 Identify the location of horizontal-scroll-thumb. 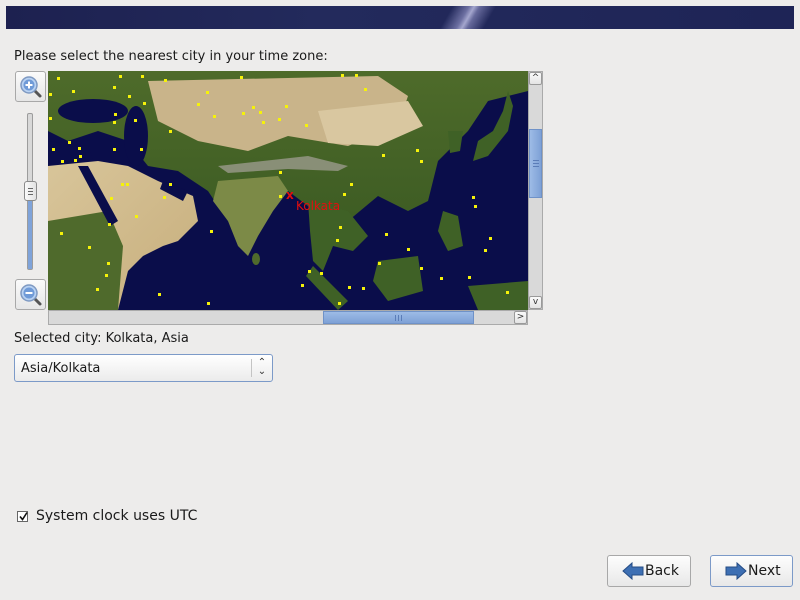
(398, 317).